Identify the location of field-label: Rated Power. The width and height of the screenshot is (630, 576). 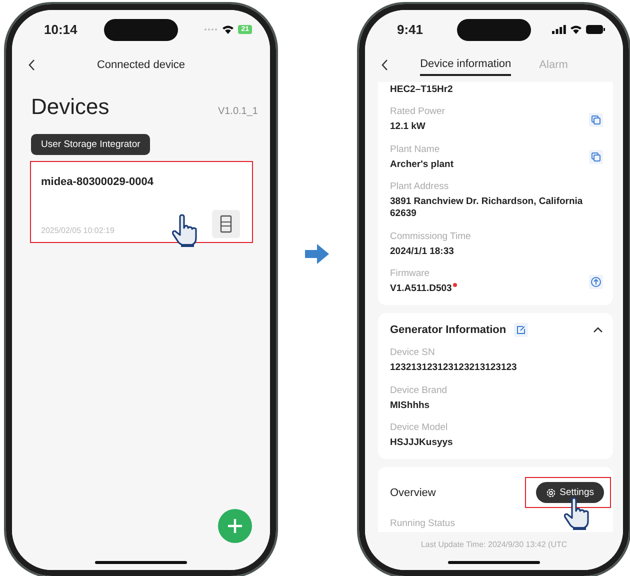
(418, 112).